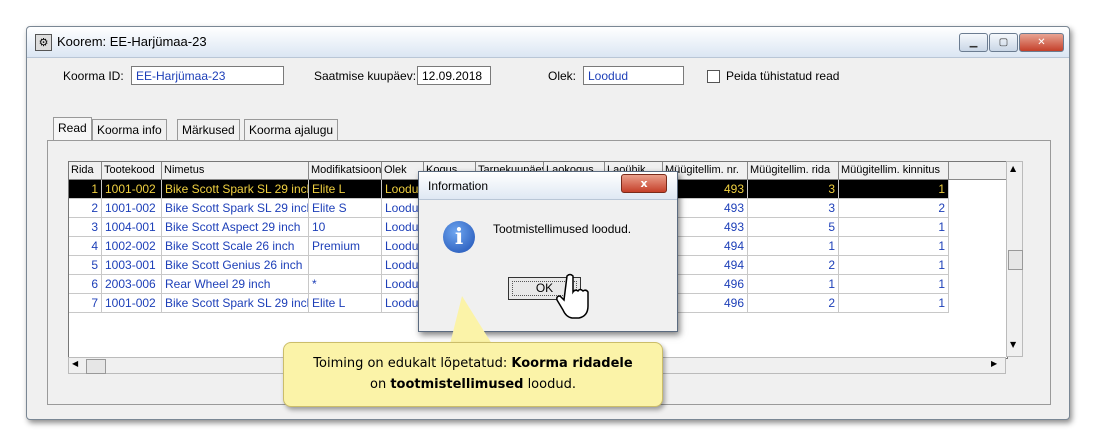 The width and height of the screenshot is (1095, 442). Describe the element at coordinates (235, 246) in the screenshot. I see `table-cell: Bike Scott Scale 26 inch` at that location.